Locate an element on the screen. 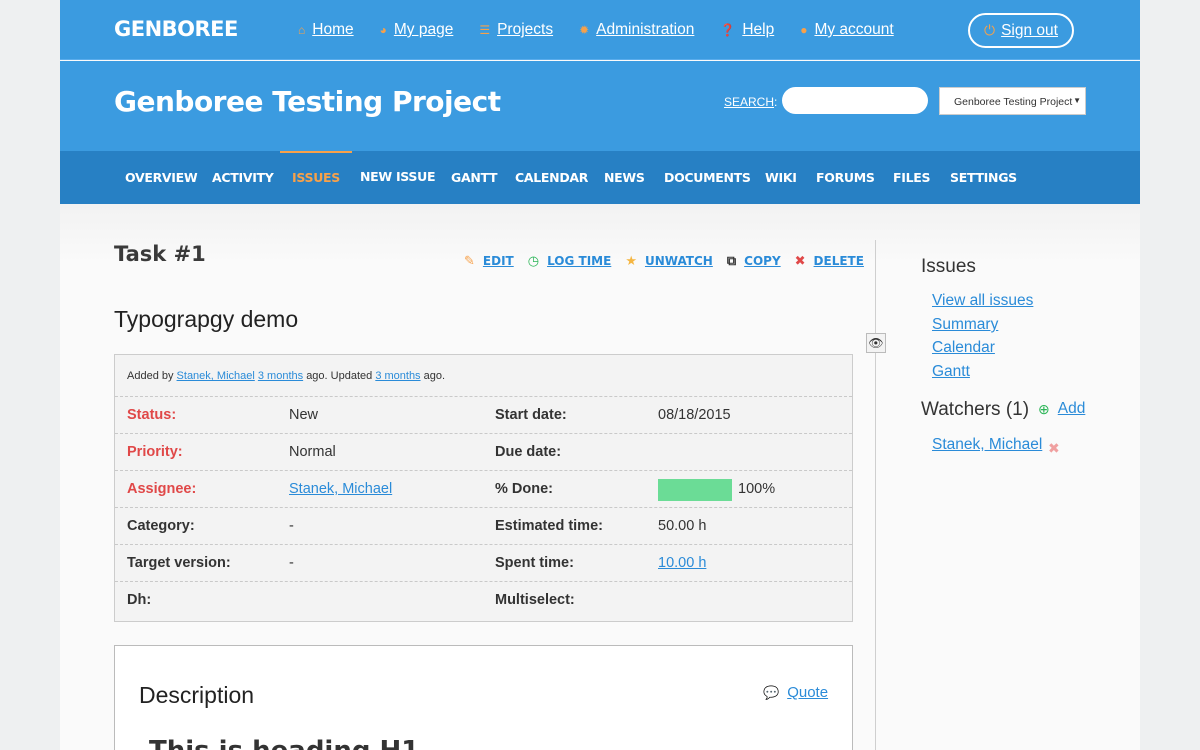 This screenshot has width=1200, height=750. tab-activity: ACTIVITY is located at coordinates (243, 177).